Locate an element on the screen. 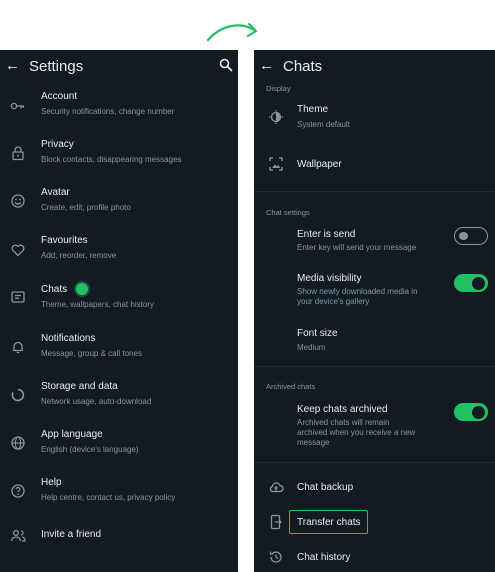 This screenshot has height=572, width=495. item-label: Chats is located at coordinates (54, 289).